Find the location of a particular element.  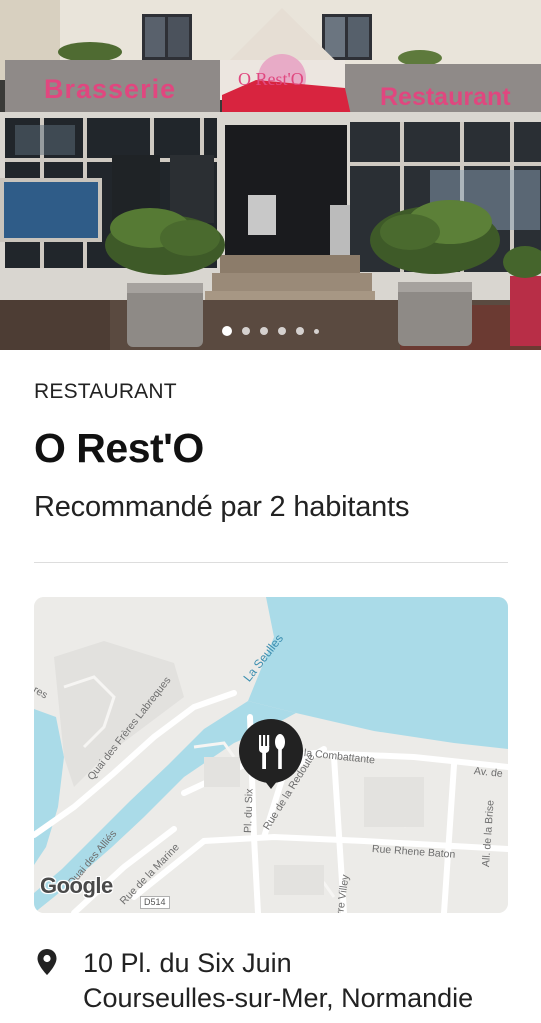

sign-restaurant: Restaurant is located at coordinates (445, 97).